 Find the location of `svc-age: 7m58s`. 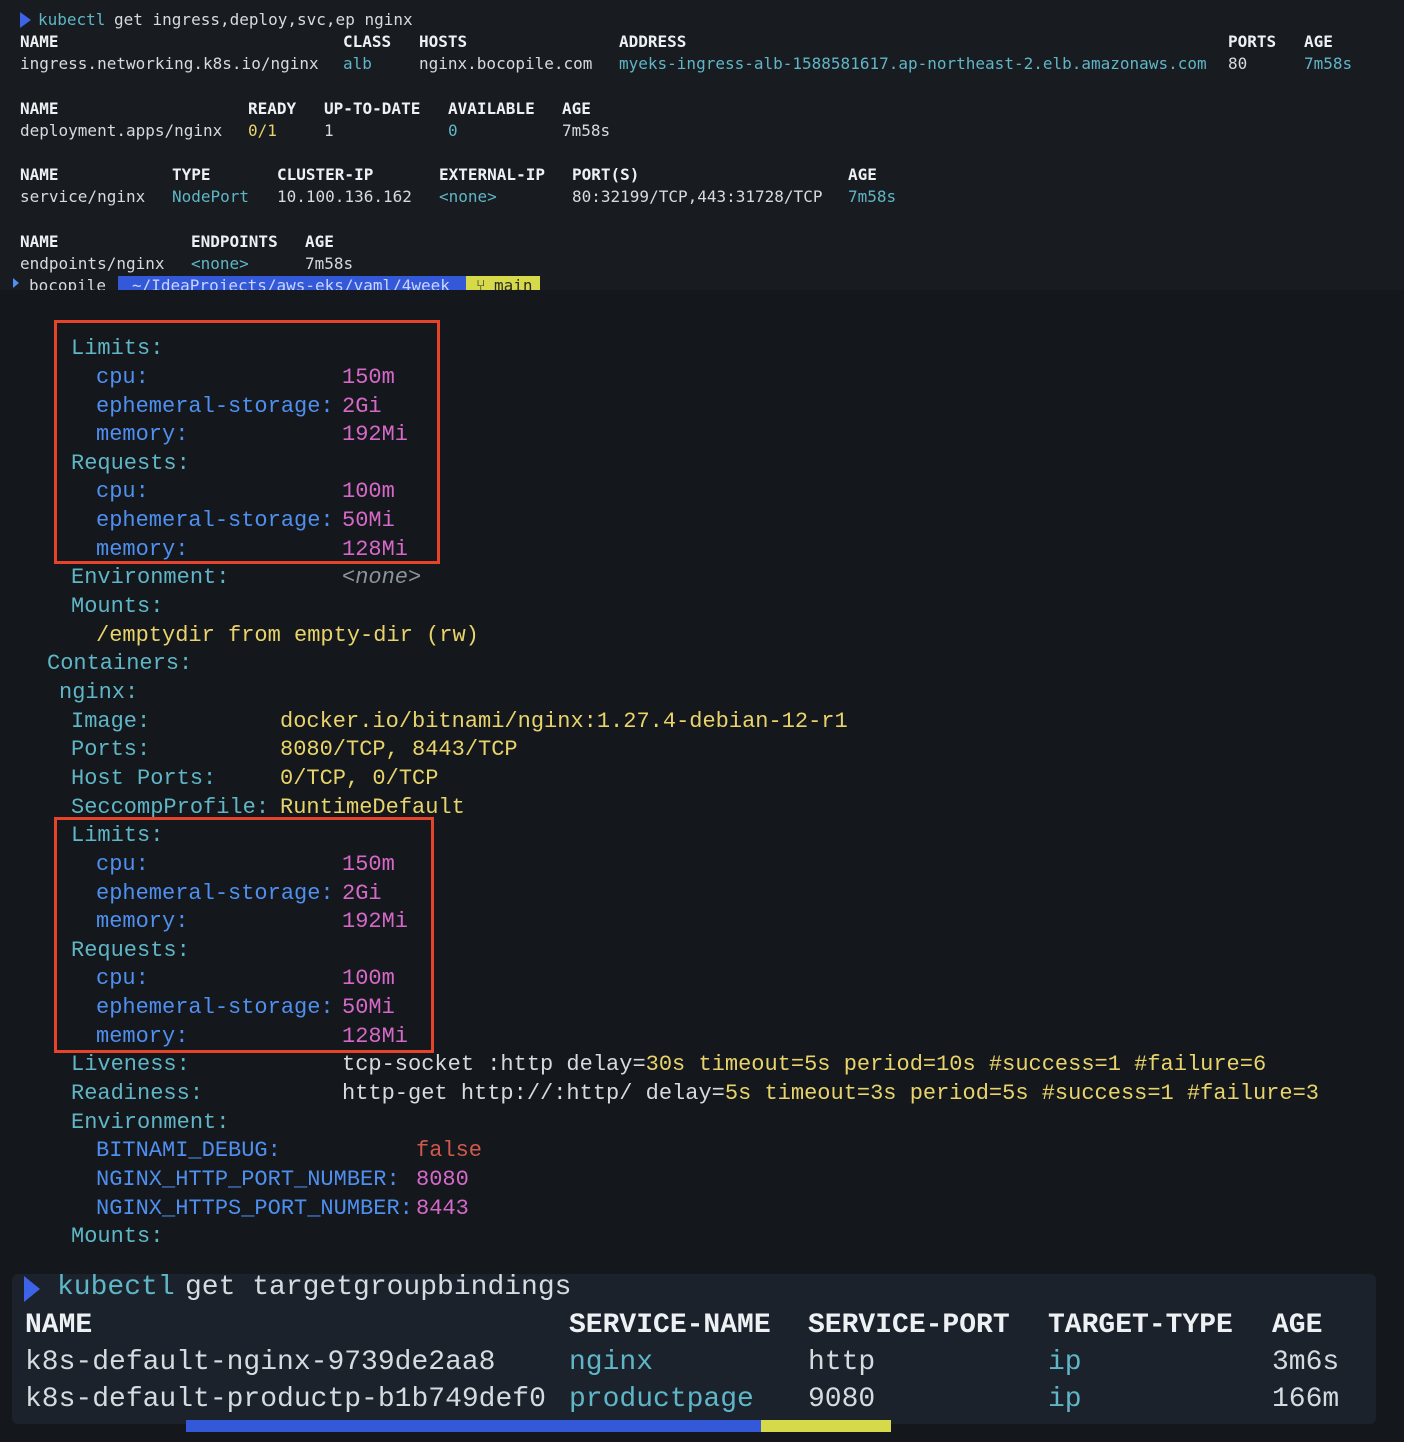

svc-age: 7m58s is located at coordinates (872, 196).